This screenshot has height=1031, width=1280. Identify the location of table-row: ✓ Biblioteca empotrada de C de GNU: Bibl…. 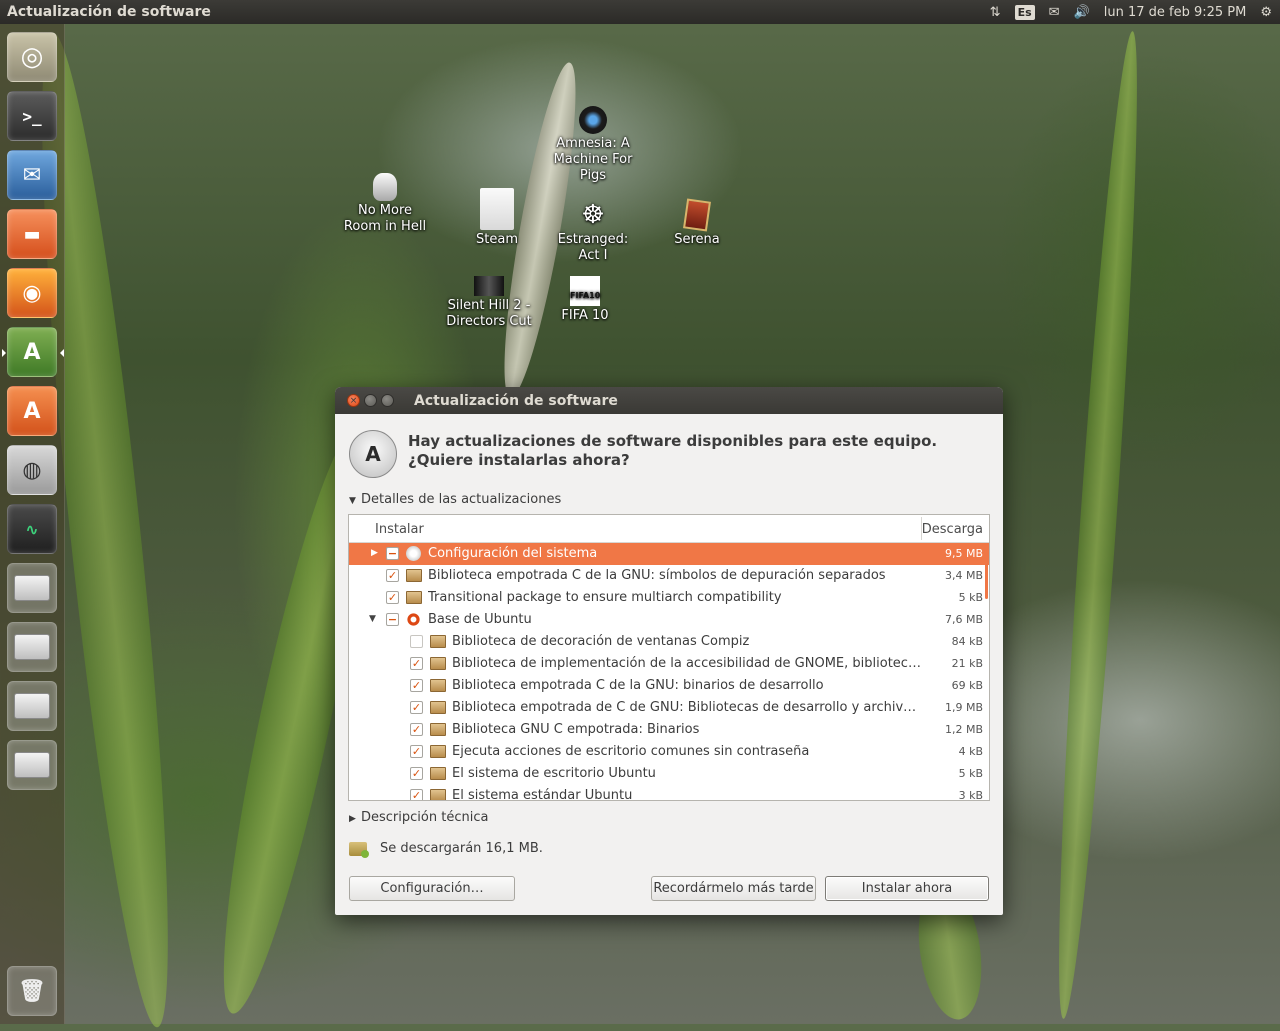
(669, 708).